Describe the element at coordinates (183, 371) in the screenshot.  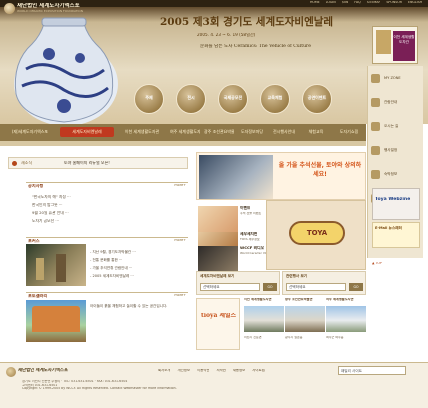
I see `footer-link: 개인정보` at that location.